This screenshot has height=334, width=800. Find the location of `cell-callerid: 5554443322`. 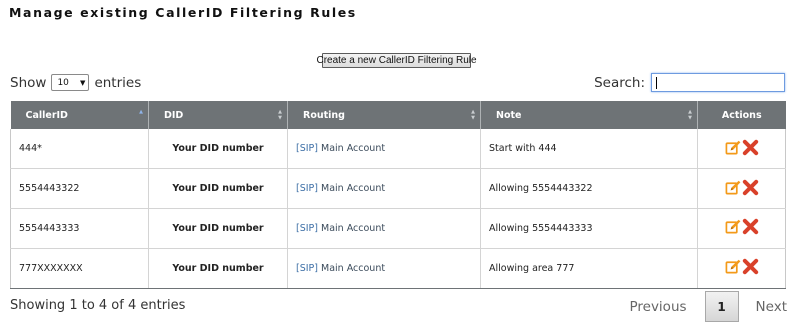

cell-callerid: 5554443322 is located at coordinates (79, 188).